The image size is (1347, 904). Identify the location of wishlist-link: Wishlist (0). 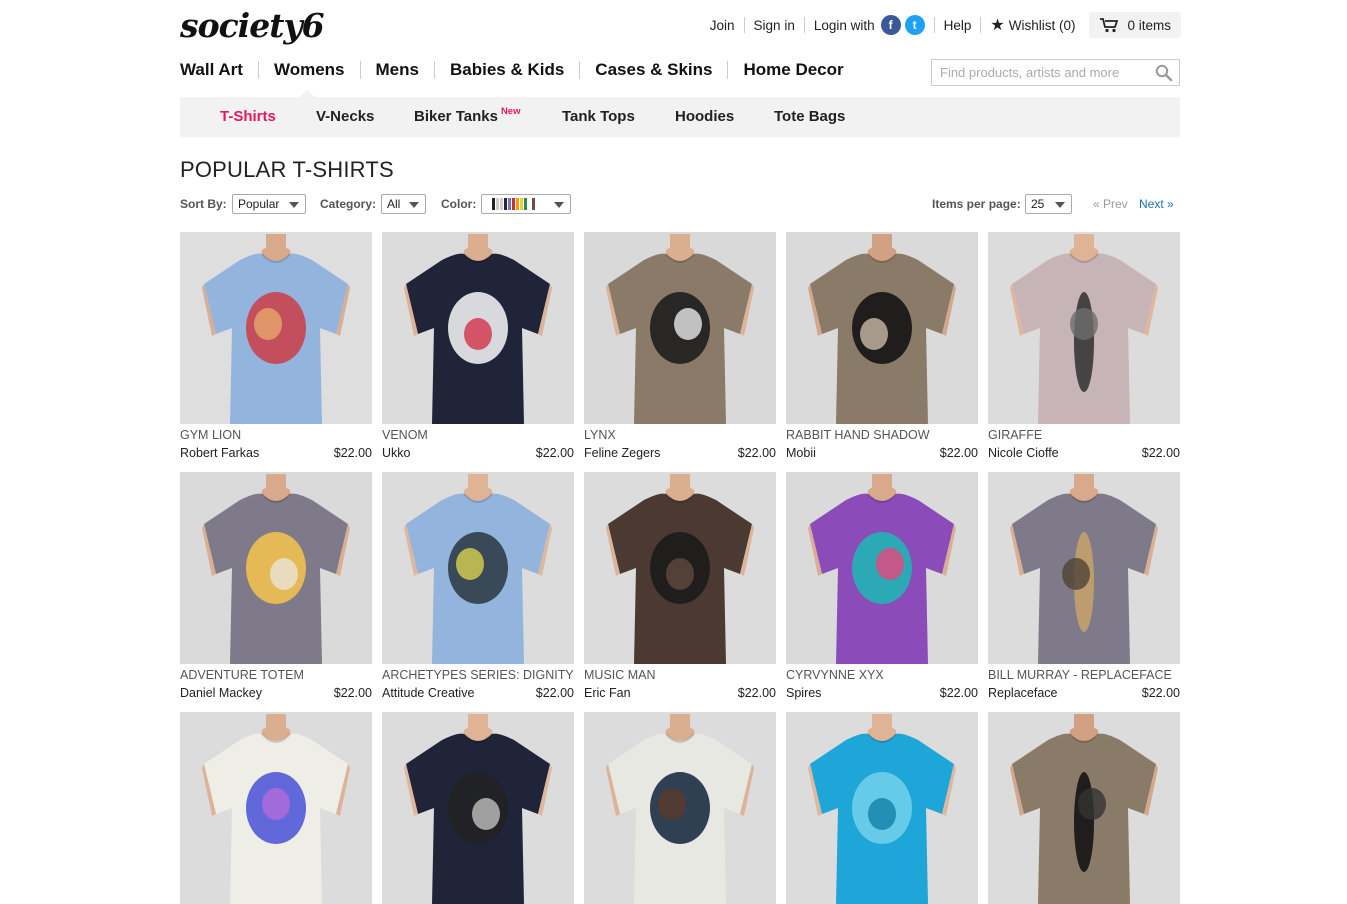
(1042, 25).